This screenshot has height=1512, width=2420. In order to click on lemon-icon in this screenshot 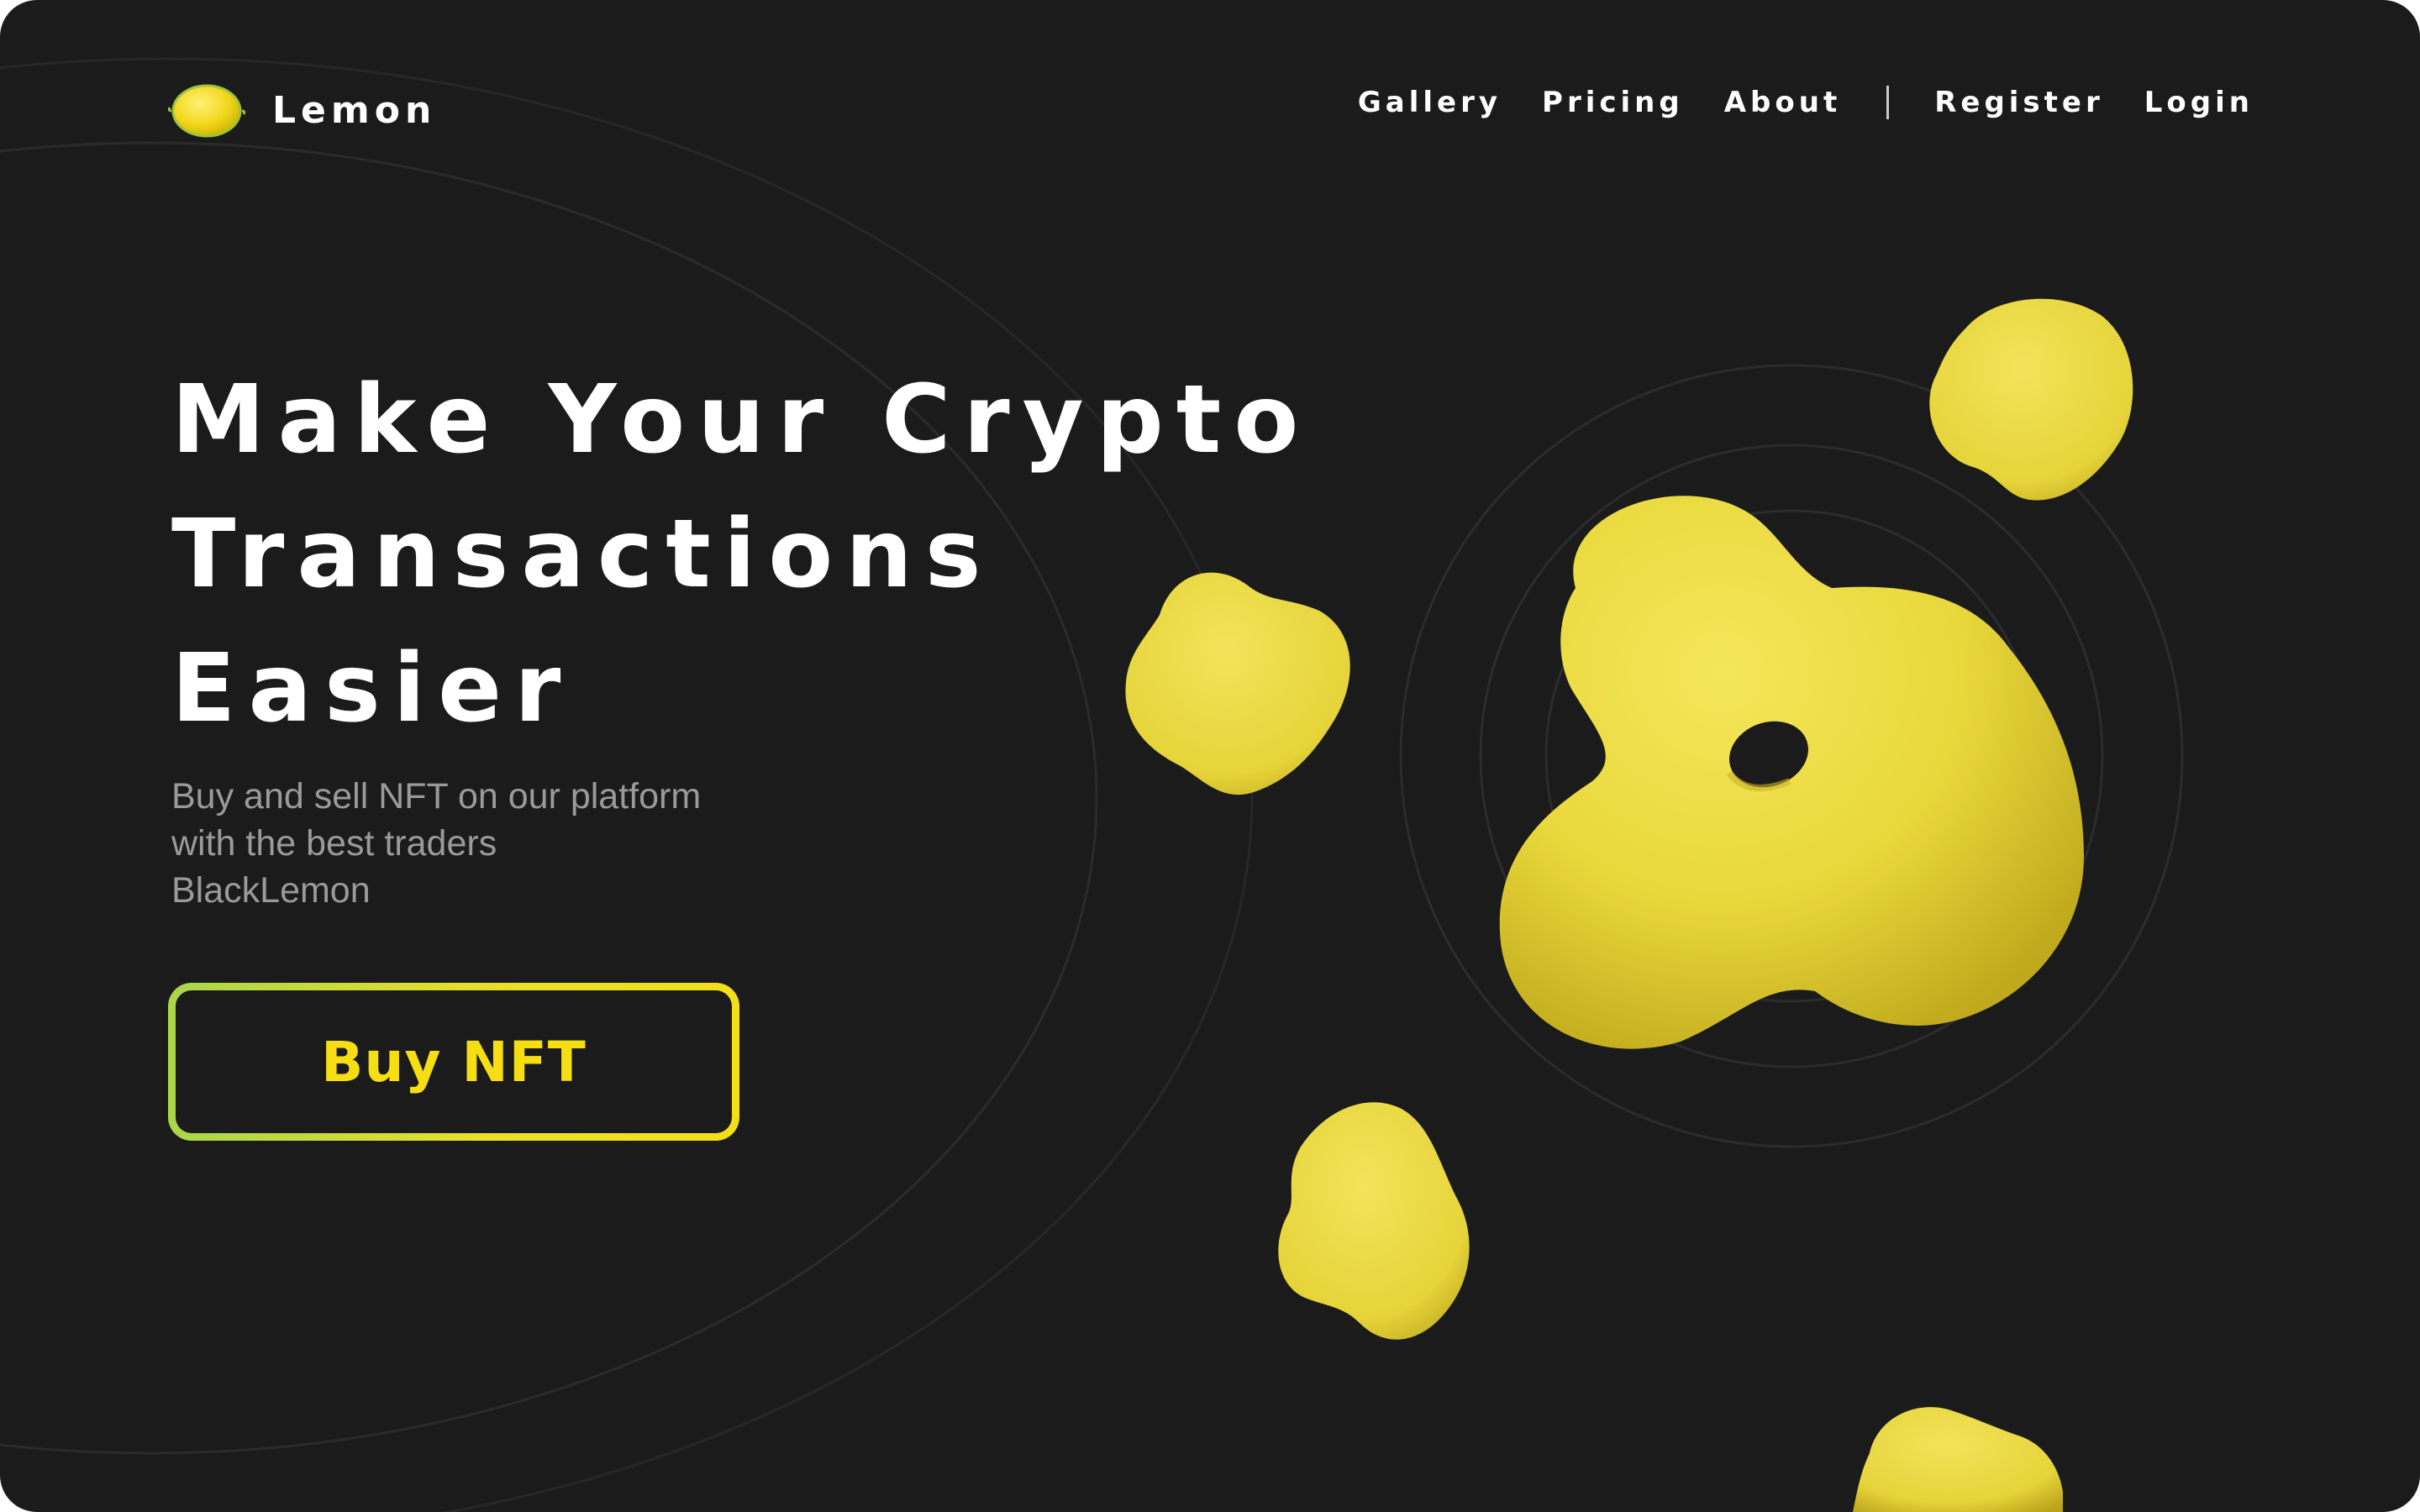, I will do `click(206, 111)`.